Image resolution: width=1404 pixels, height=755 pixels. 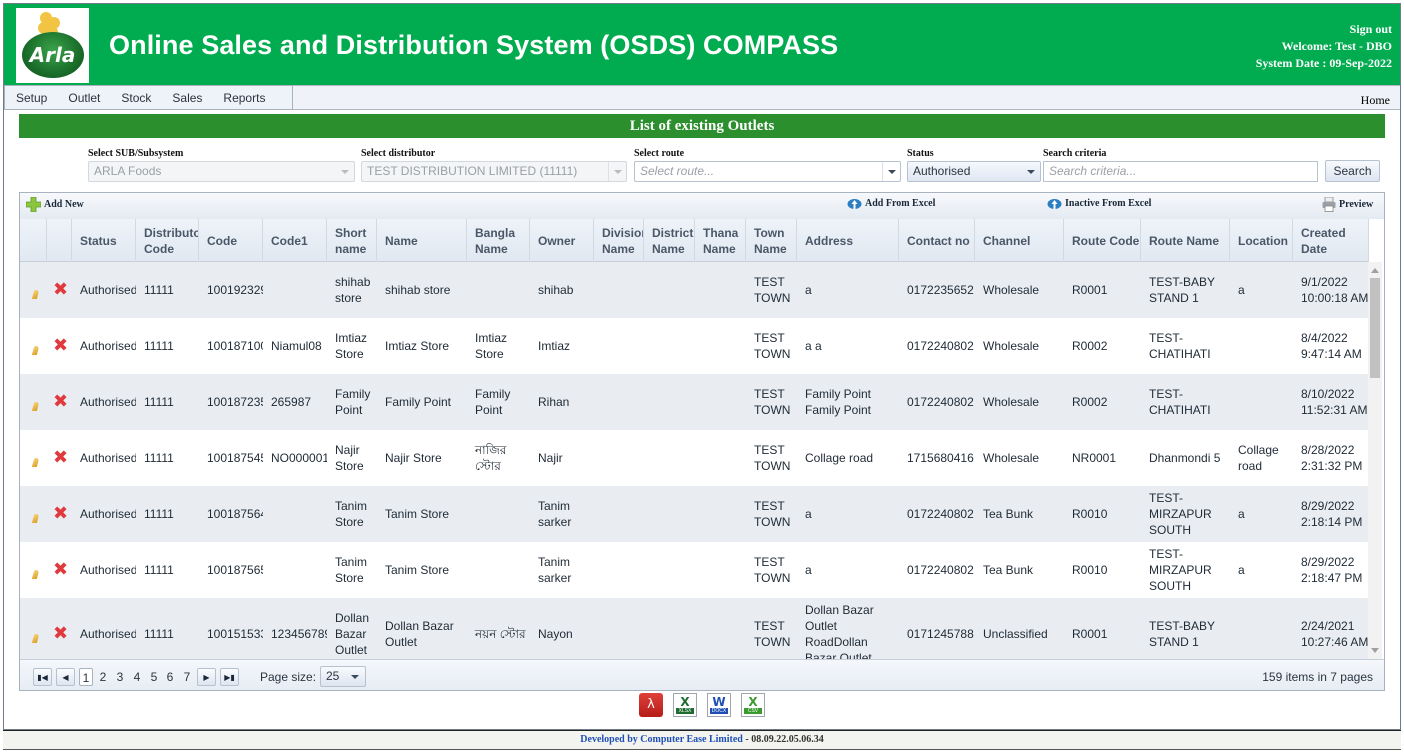 What do you see at coordinates (86, 677) in the screenshot?
I see `page-1: 1` at bounding box center [86, 677].